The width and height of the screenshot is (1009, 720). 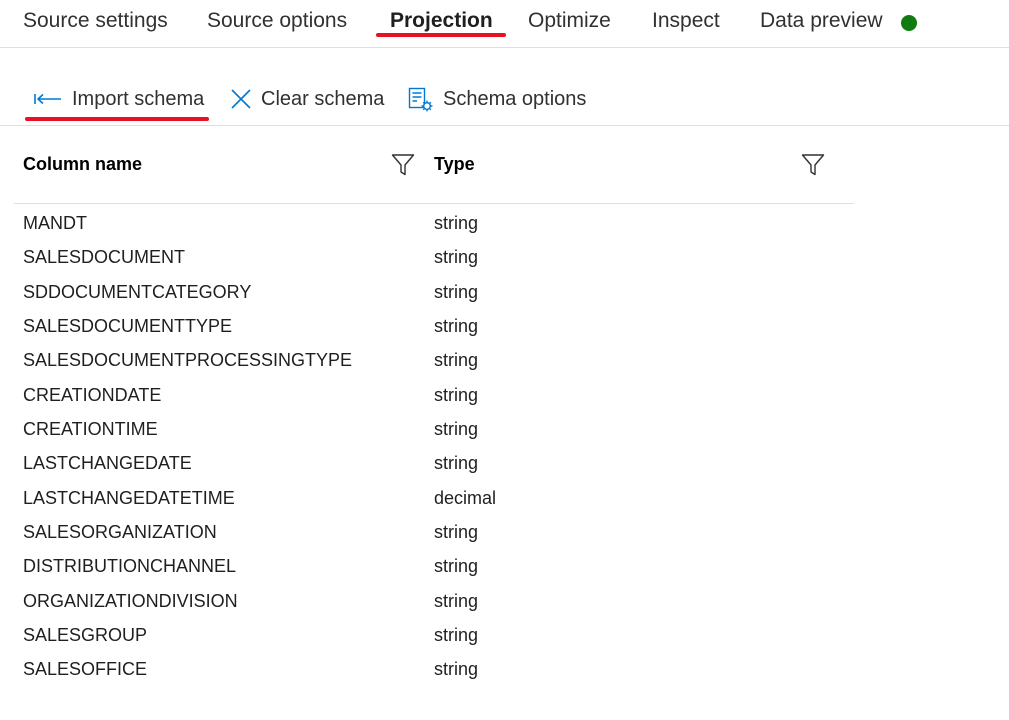 I want to click on table-row: SALESDOCUMENTPROCESSINGTYPE string, so click(x=434, y=360).